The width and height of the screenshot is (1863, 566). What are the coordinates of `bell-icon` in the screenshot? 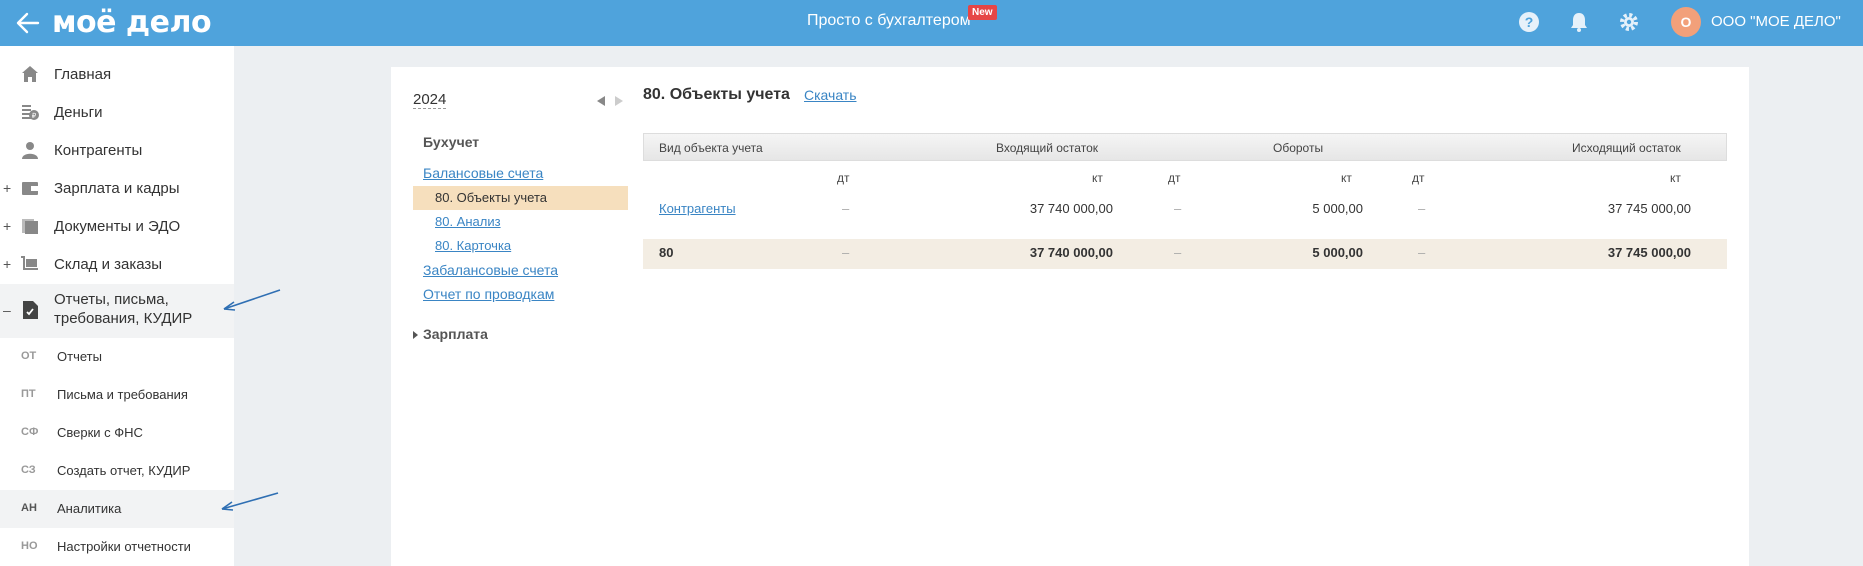 It's located at (1579, 22).